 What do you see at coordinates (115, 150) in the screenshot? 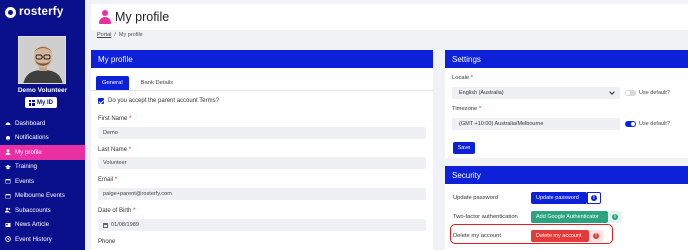
I see `last-name-label: Last Name *` at bounding box center [115, 150].